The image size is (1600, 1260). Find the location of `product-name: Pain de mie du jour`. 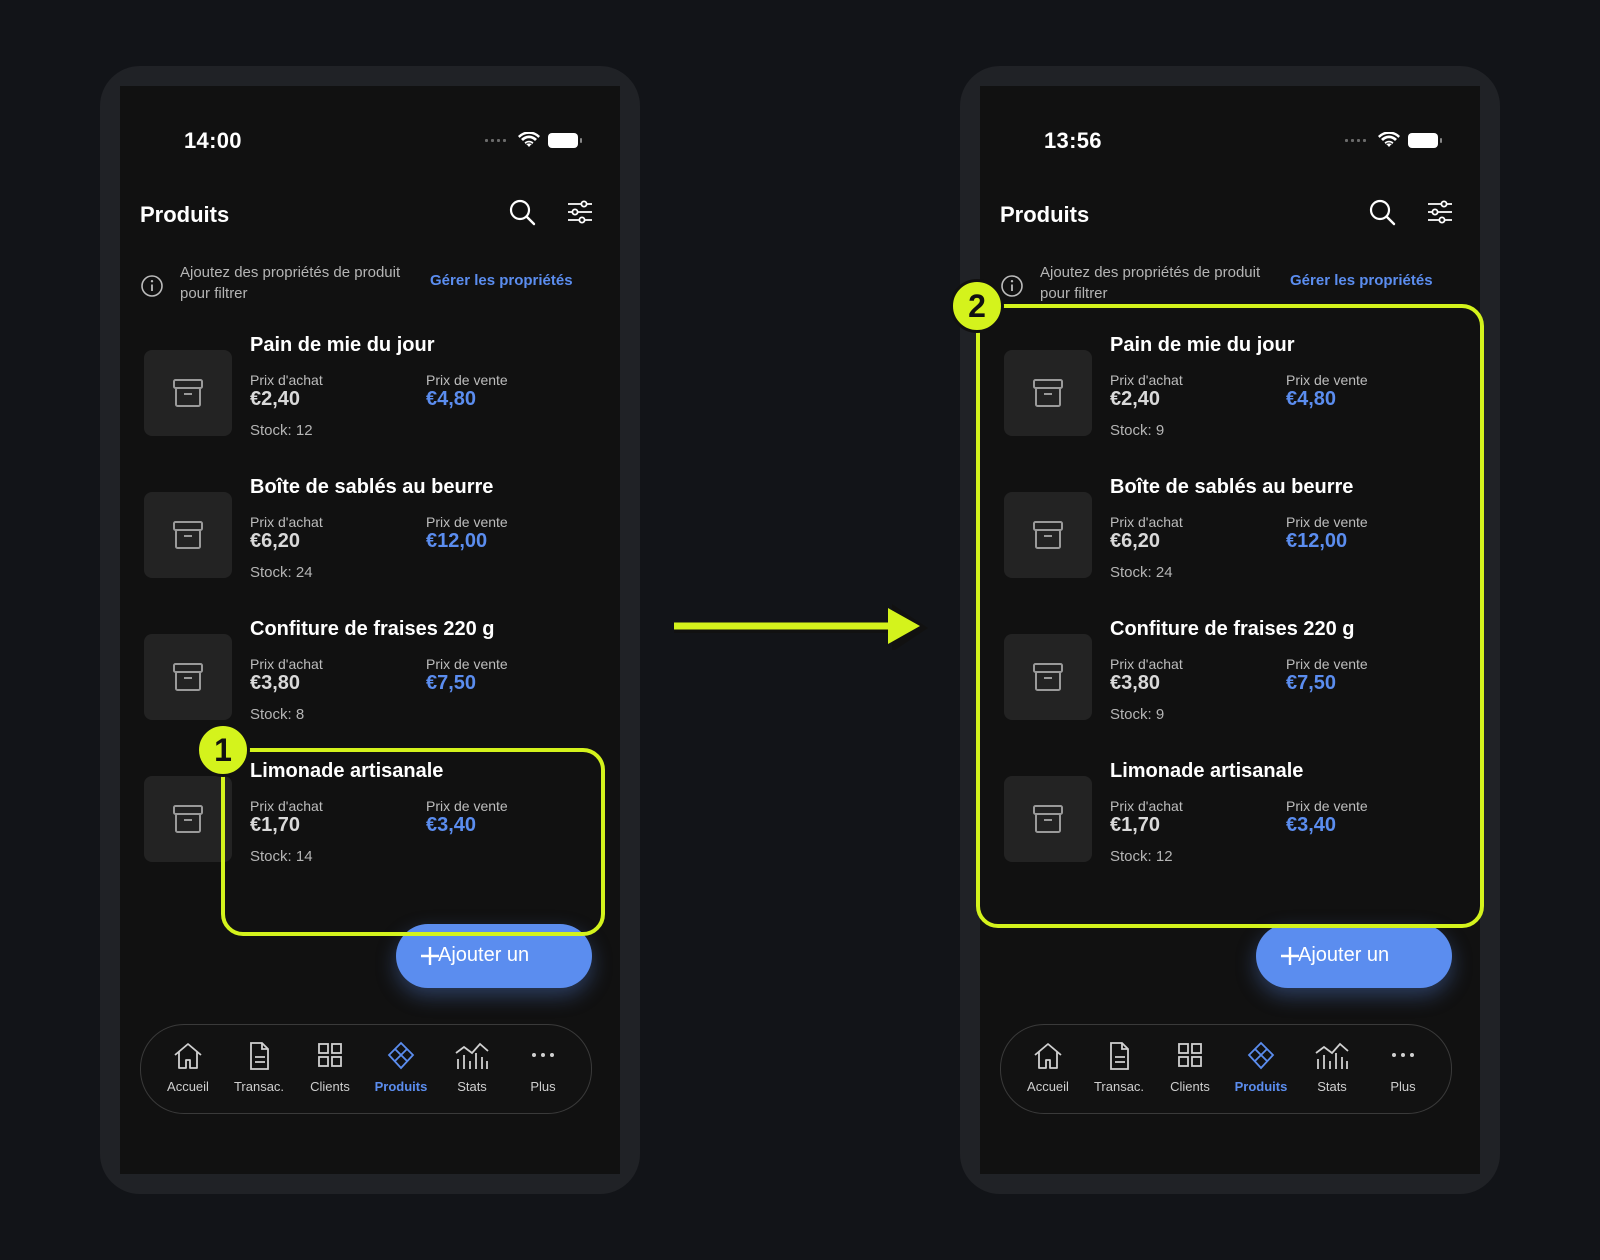

product-name: Pain de mie du jour is located at coordinates (342, 345).